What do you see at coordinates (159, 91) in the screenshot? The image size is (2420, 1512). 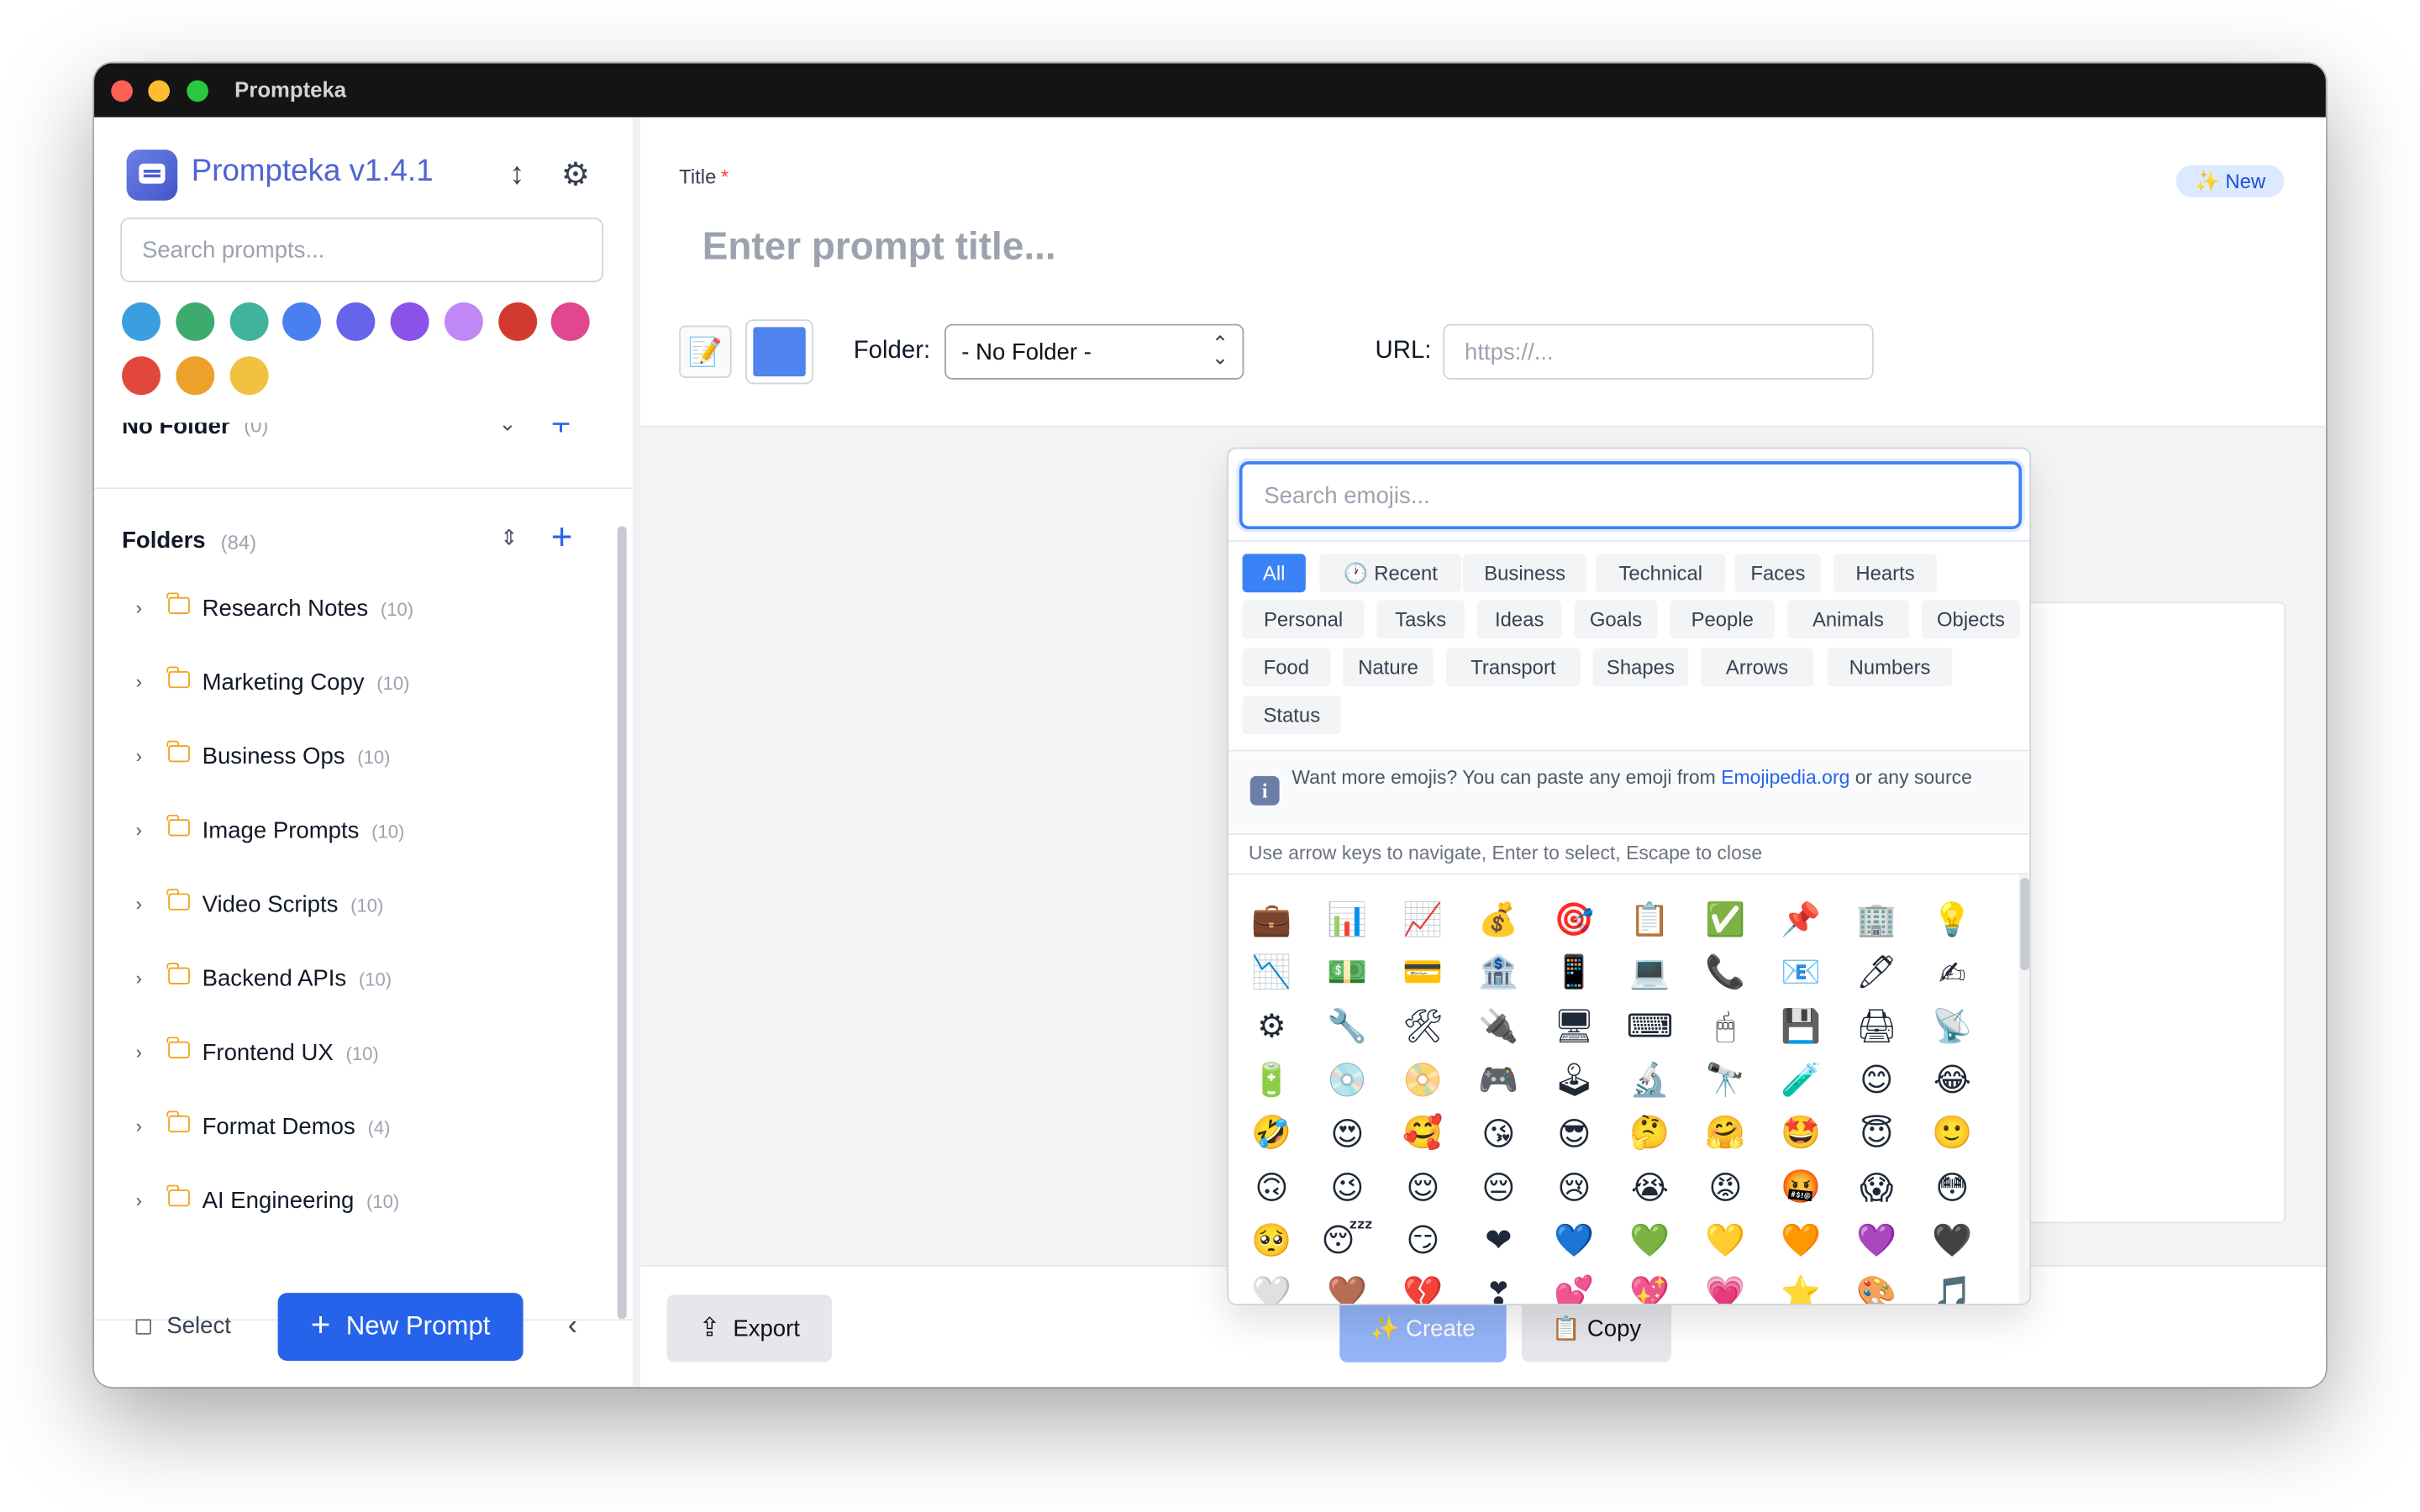 I see `minimize-window-button` at bounding box center [159, 91].